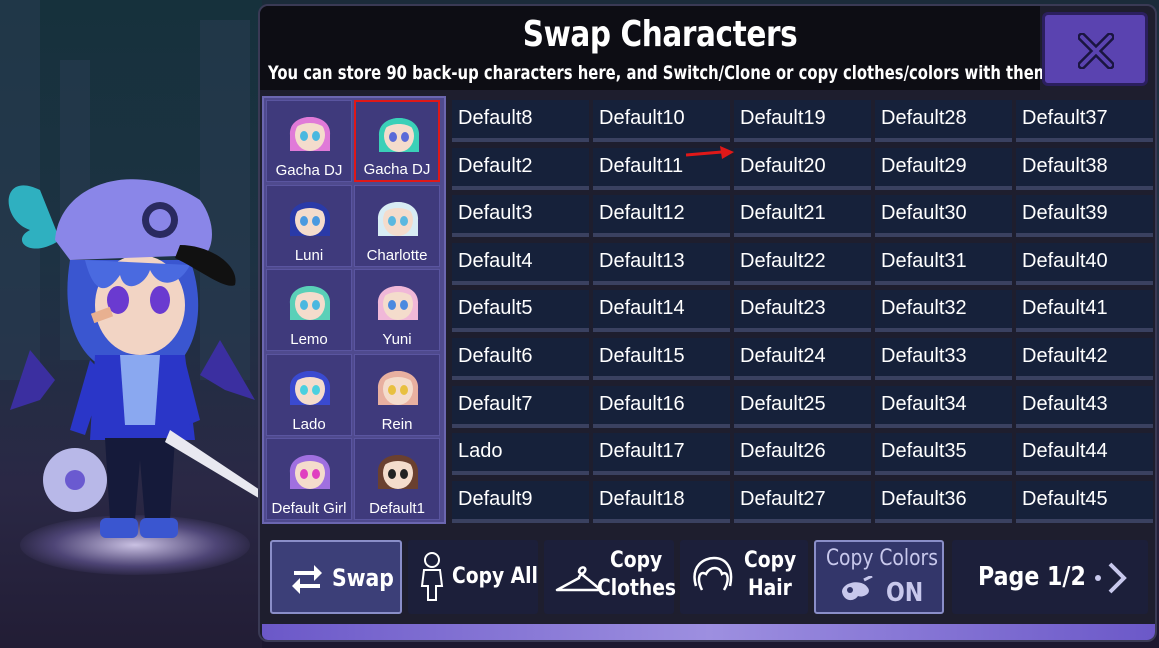  I want to click on character-slot: Default23, so click(802, 311).